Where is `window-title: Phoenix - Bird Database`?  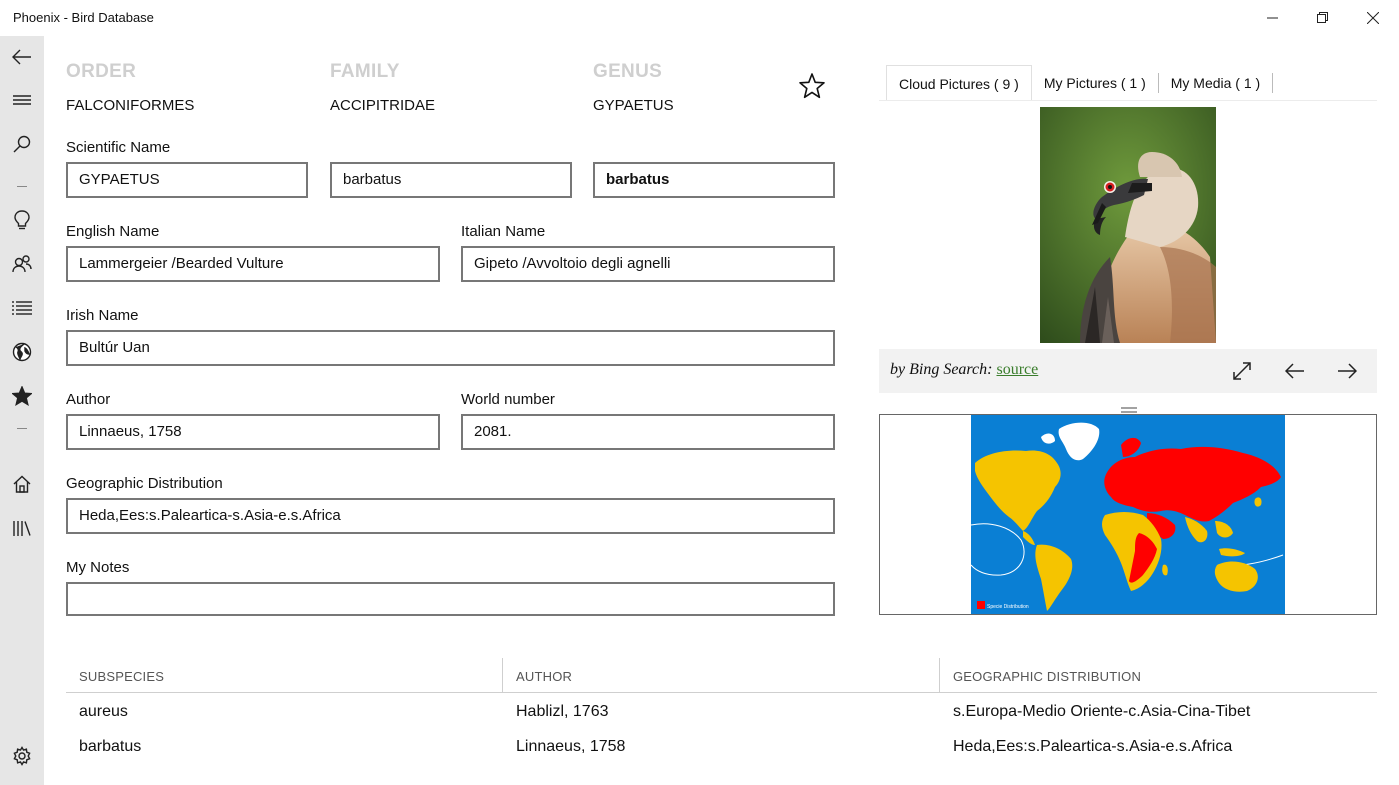
window-title: Phoenix - Bird Database is located at coordinates (83, 17).